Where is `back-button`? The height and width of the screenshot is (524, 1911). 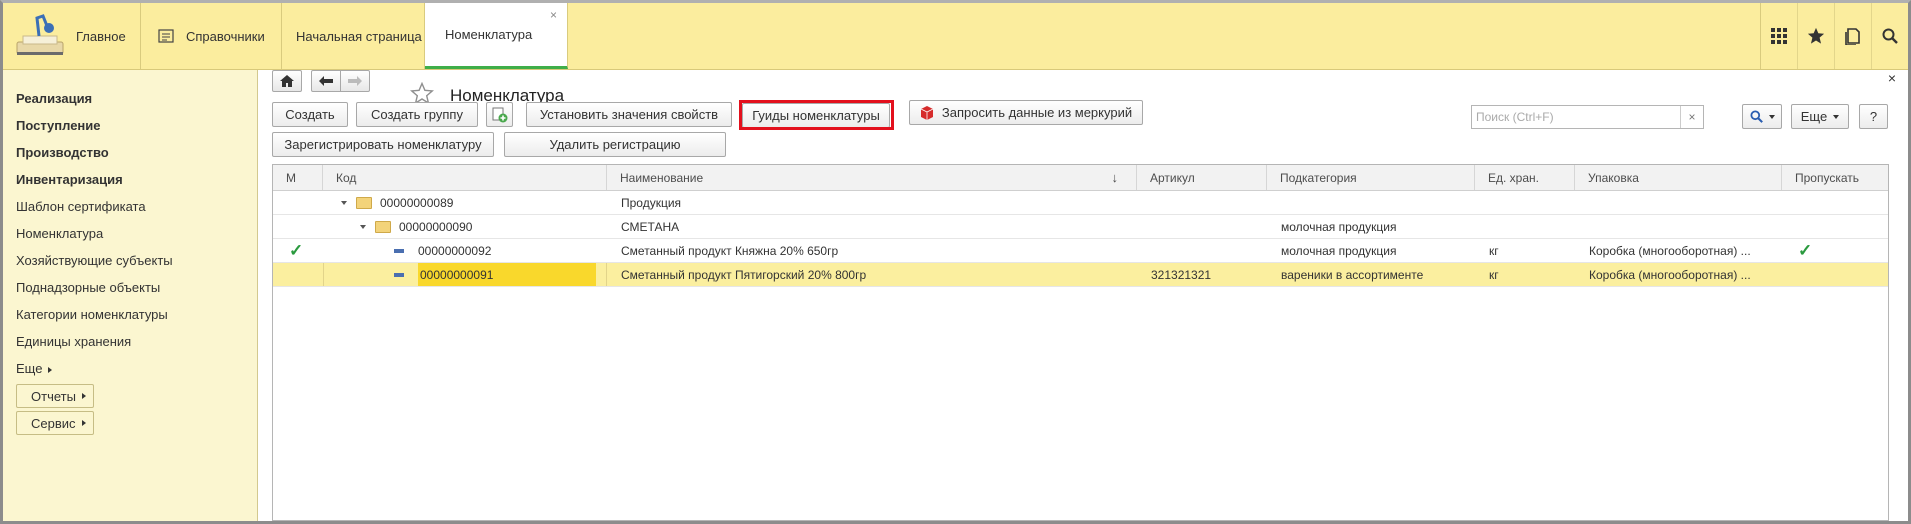
back-button is located at coordinates (326, 81).